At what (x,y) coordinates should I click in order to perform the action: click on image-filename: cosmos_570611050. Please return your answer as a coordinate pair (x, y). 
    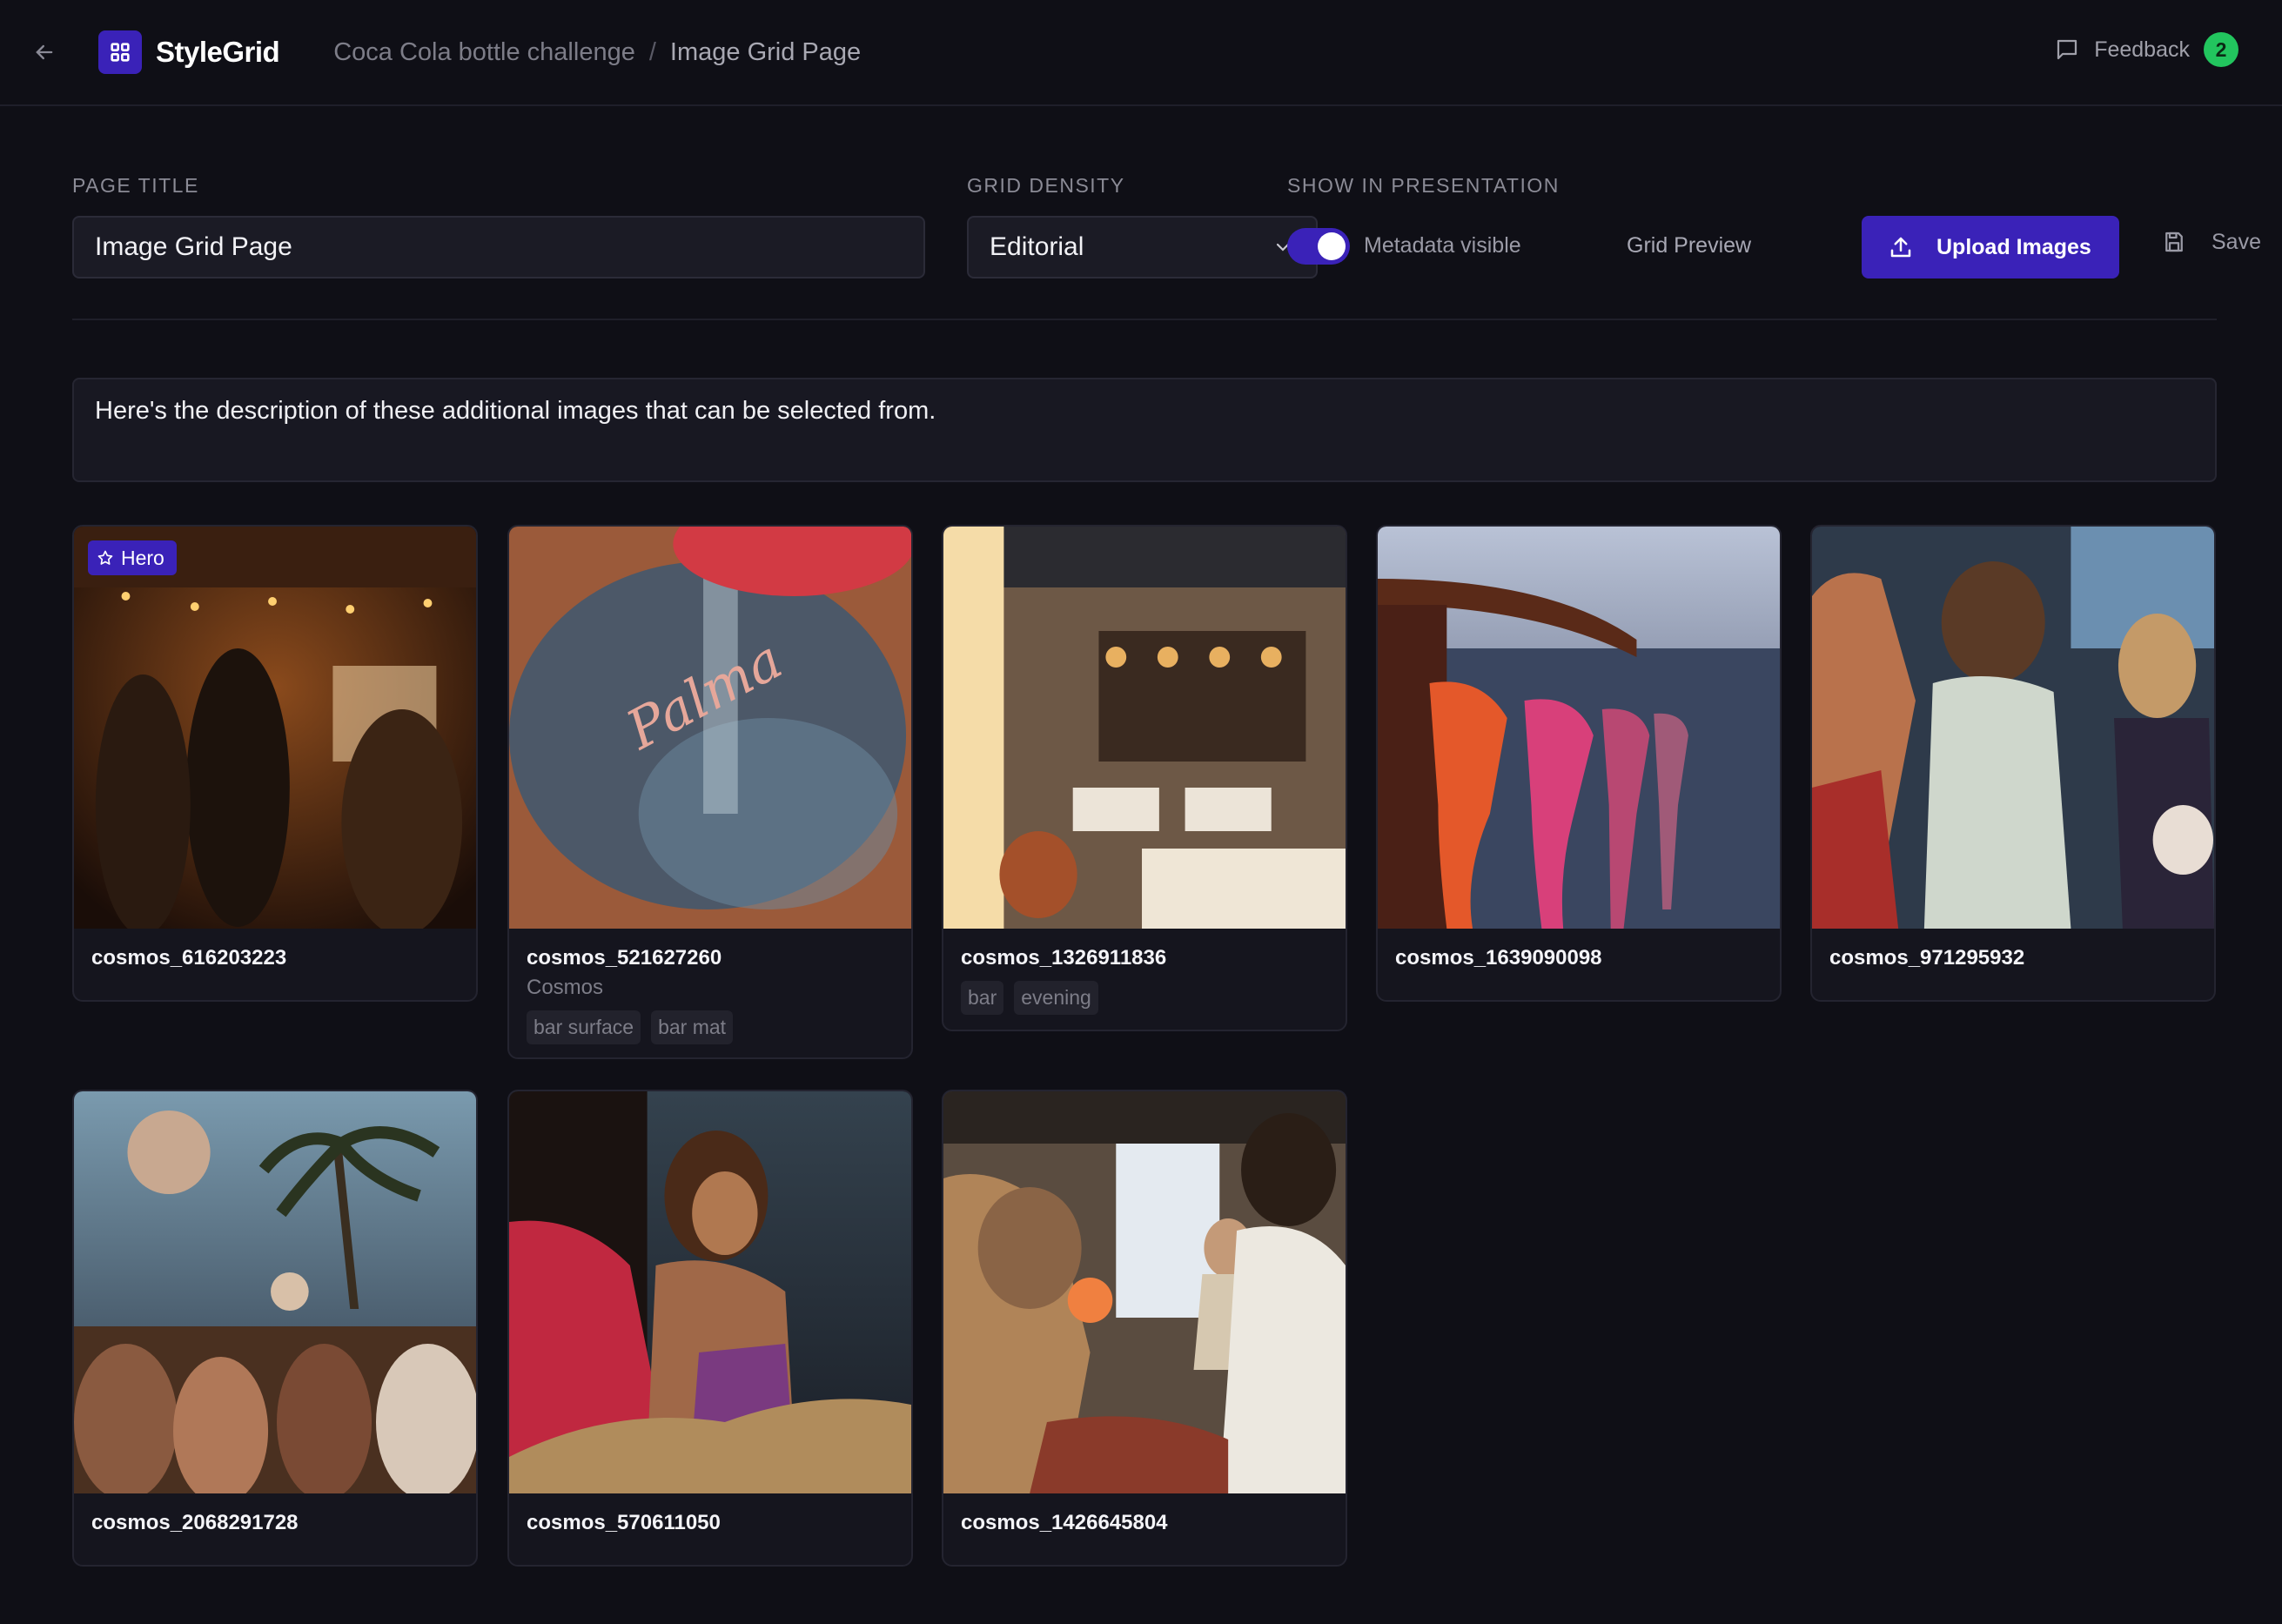
    Looking at the image, I should click on (624, 1522).